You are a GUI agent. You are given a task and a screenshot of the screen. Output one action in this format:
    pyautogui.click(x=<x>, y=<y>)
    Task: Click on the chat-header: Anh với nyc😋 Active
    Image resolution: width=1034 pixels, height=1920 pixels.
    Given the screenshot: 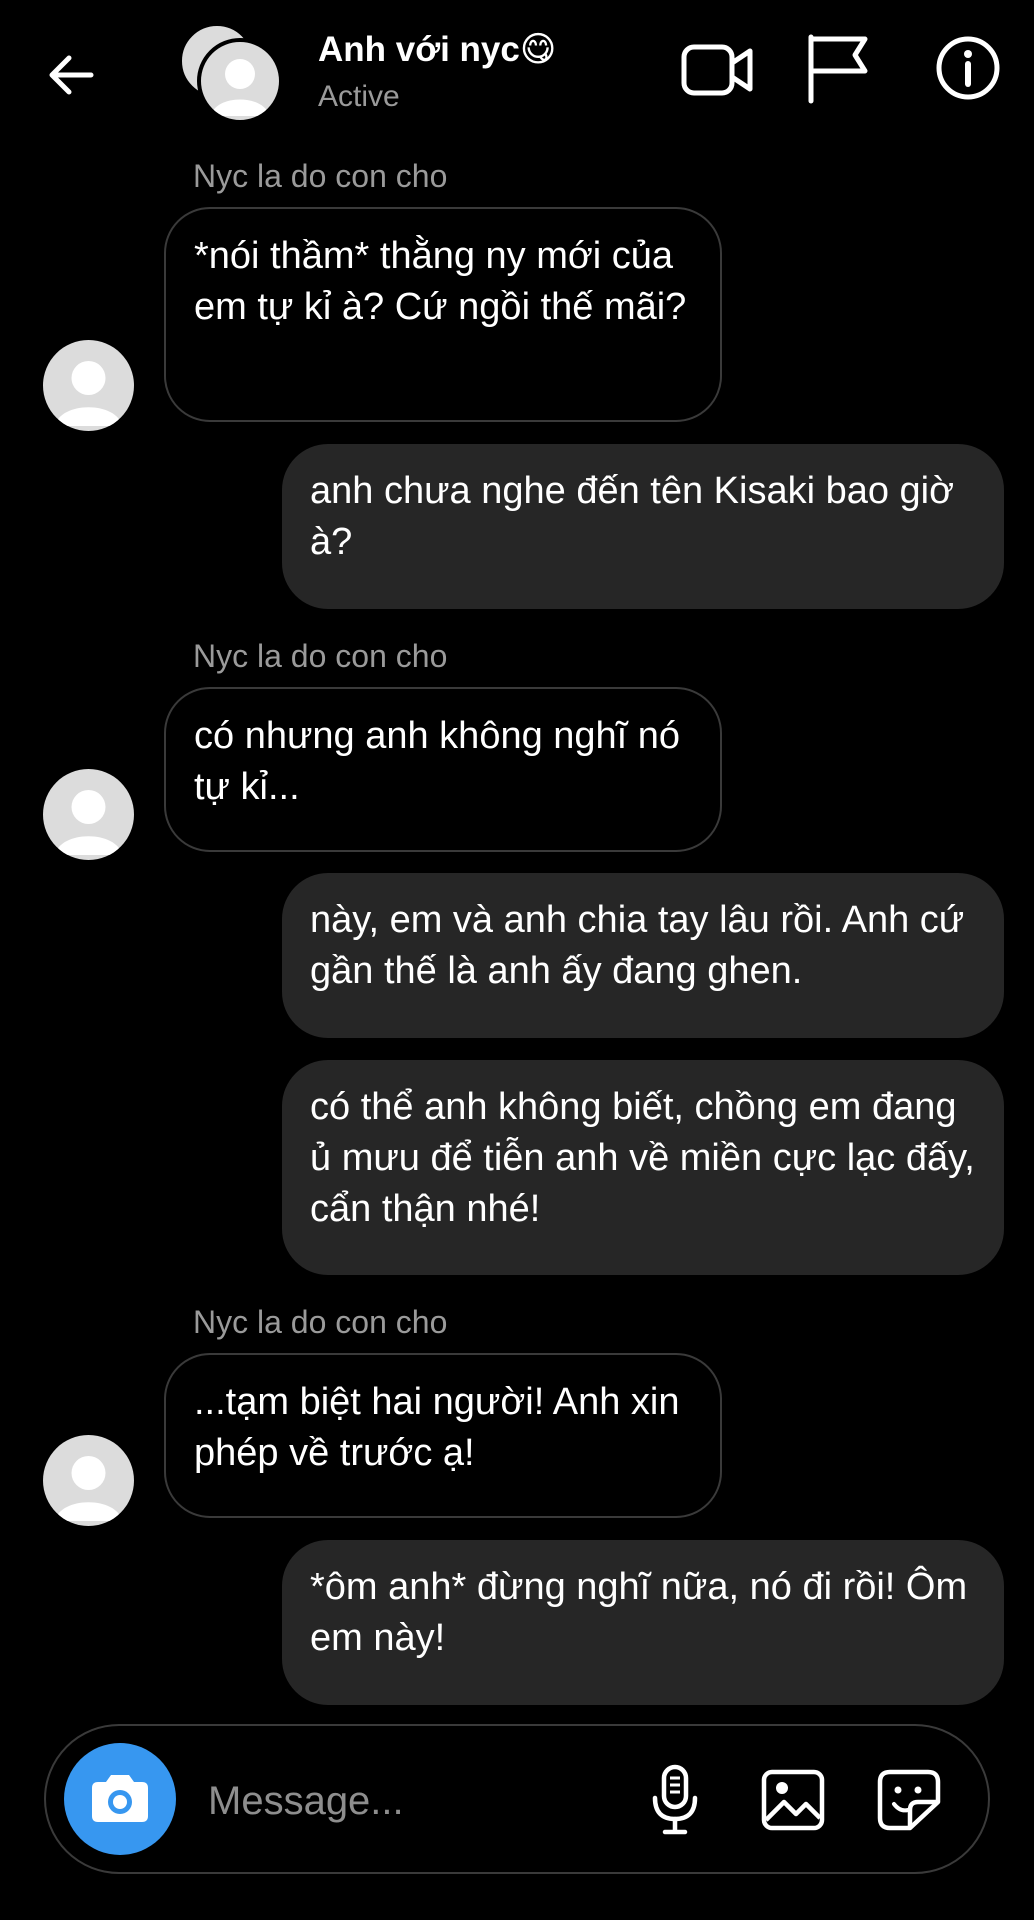 What is the action you would take?
    pyautogui.click(x=517, y=75)
    